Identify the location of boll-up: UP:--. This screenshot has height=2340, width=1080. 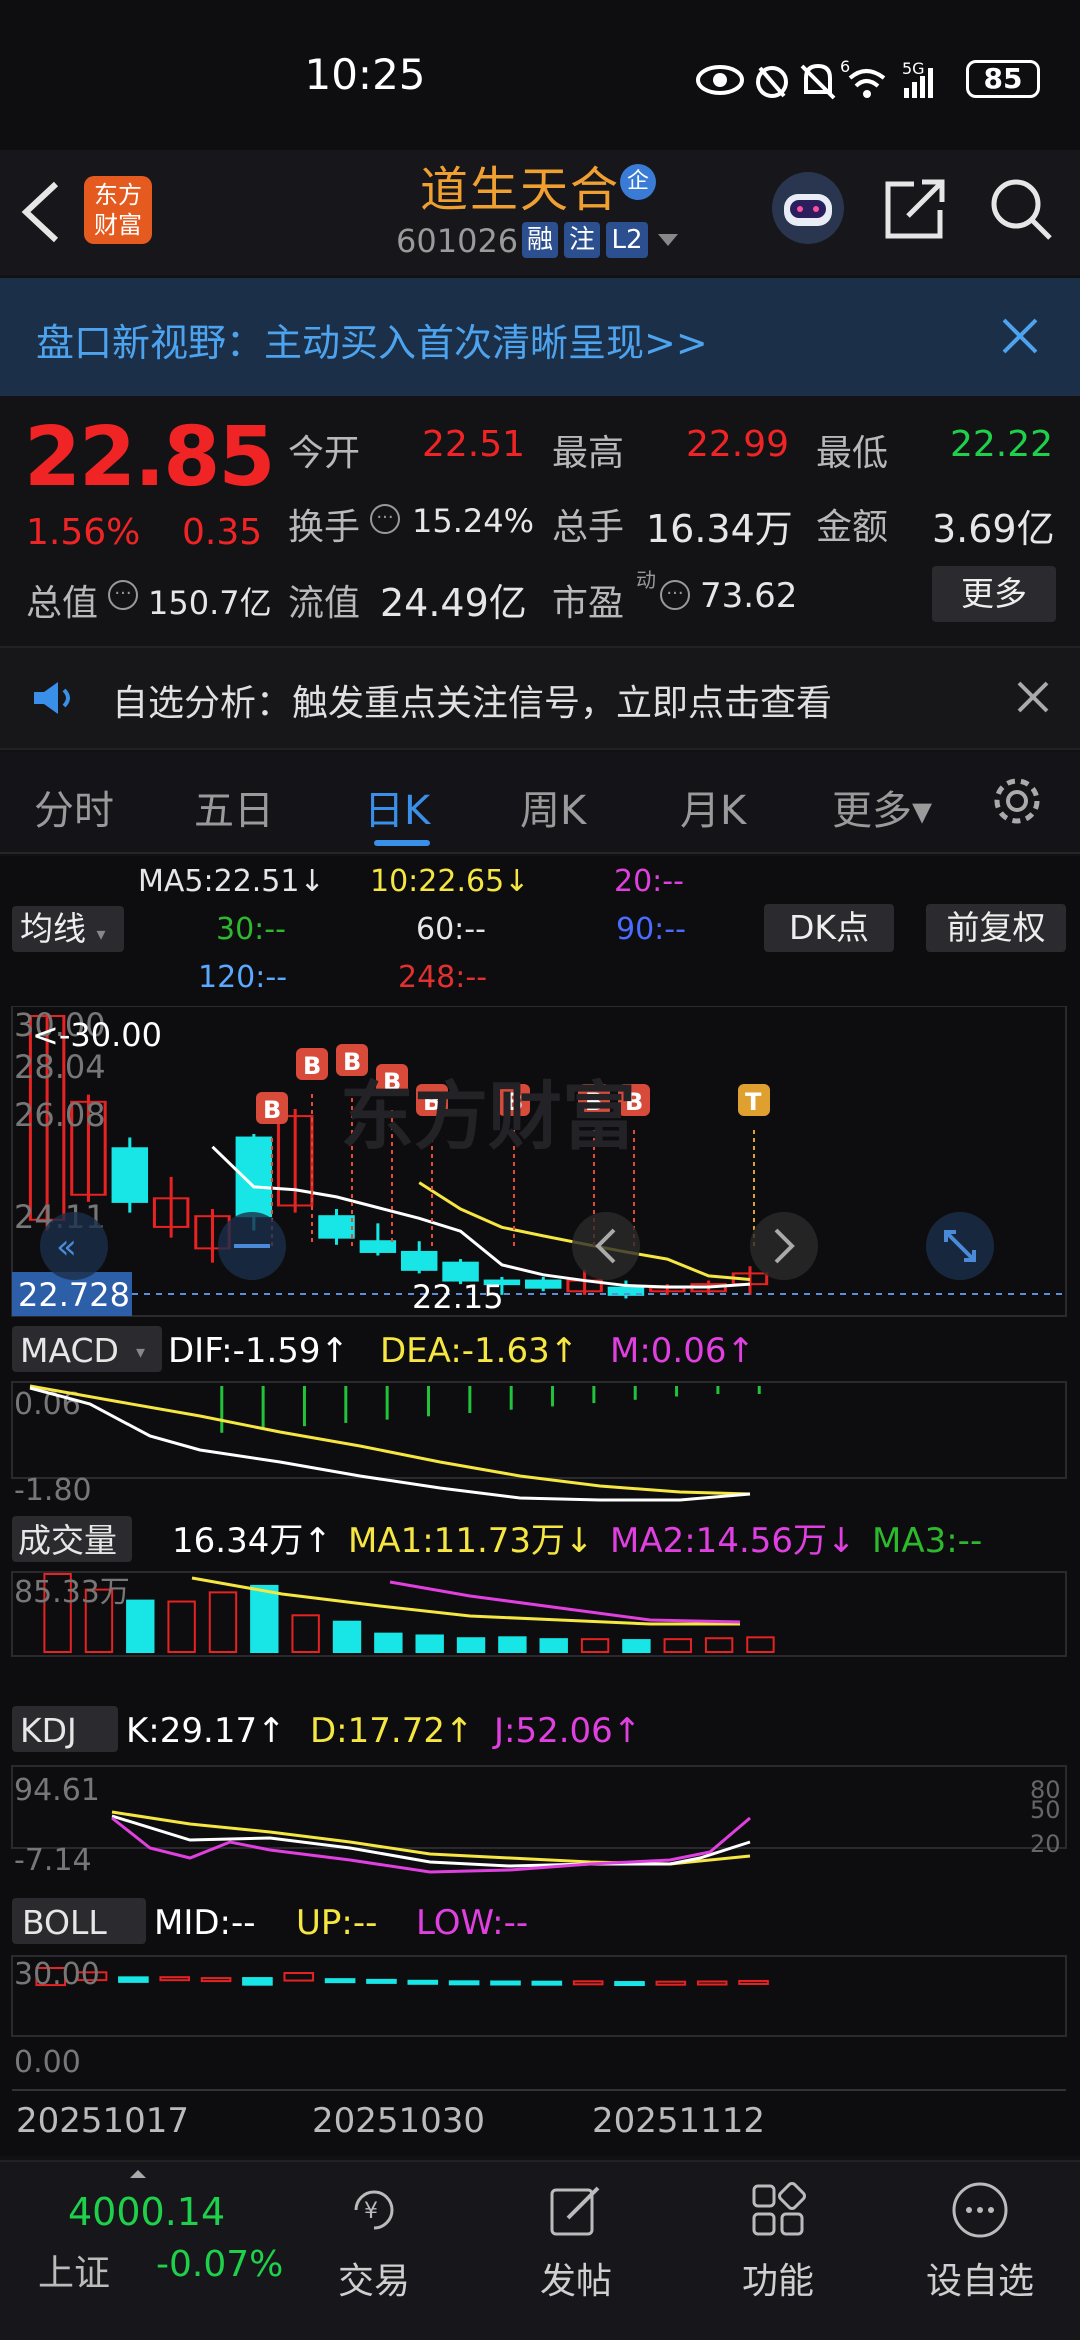
(336, 1923).